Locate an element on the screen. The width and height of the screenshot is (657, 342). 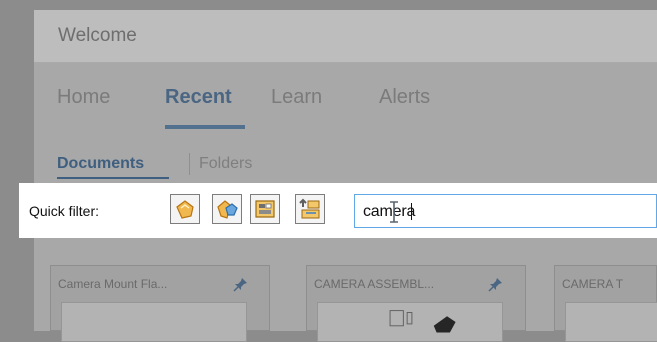
drawing-filter-button is located at coordinates (265, 209).